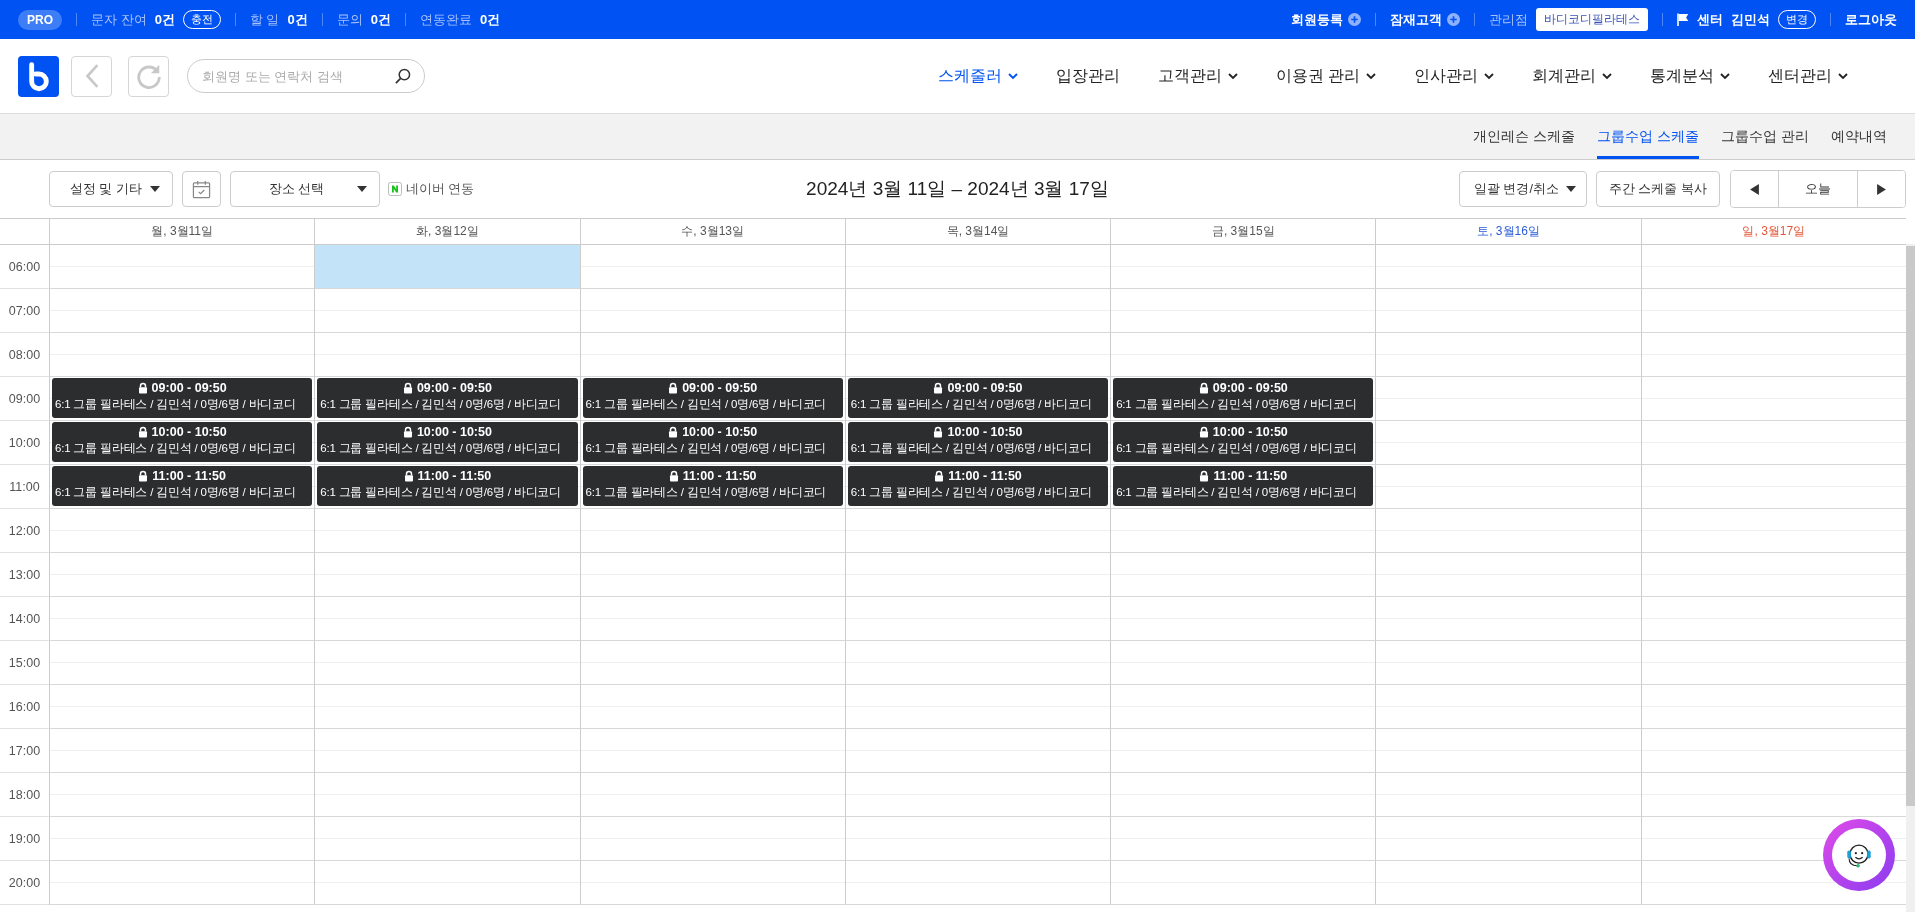 The image size is (1915, 912). Describe the element at coordinates (402, 76) in the screenshot. I see `search-icon` at that location.